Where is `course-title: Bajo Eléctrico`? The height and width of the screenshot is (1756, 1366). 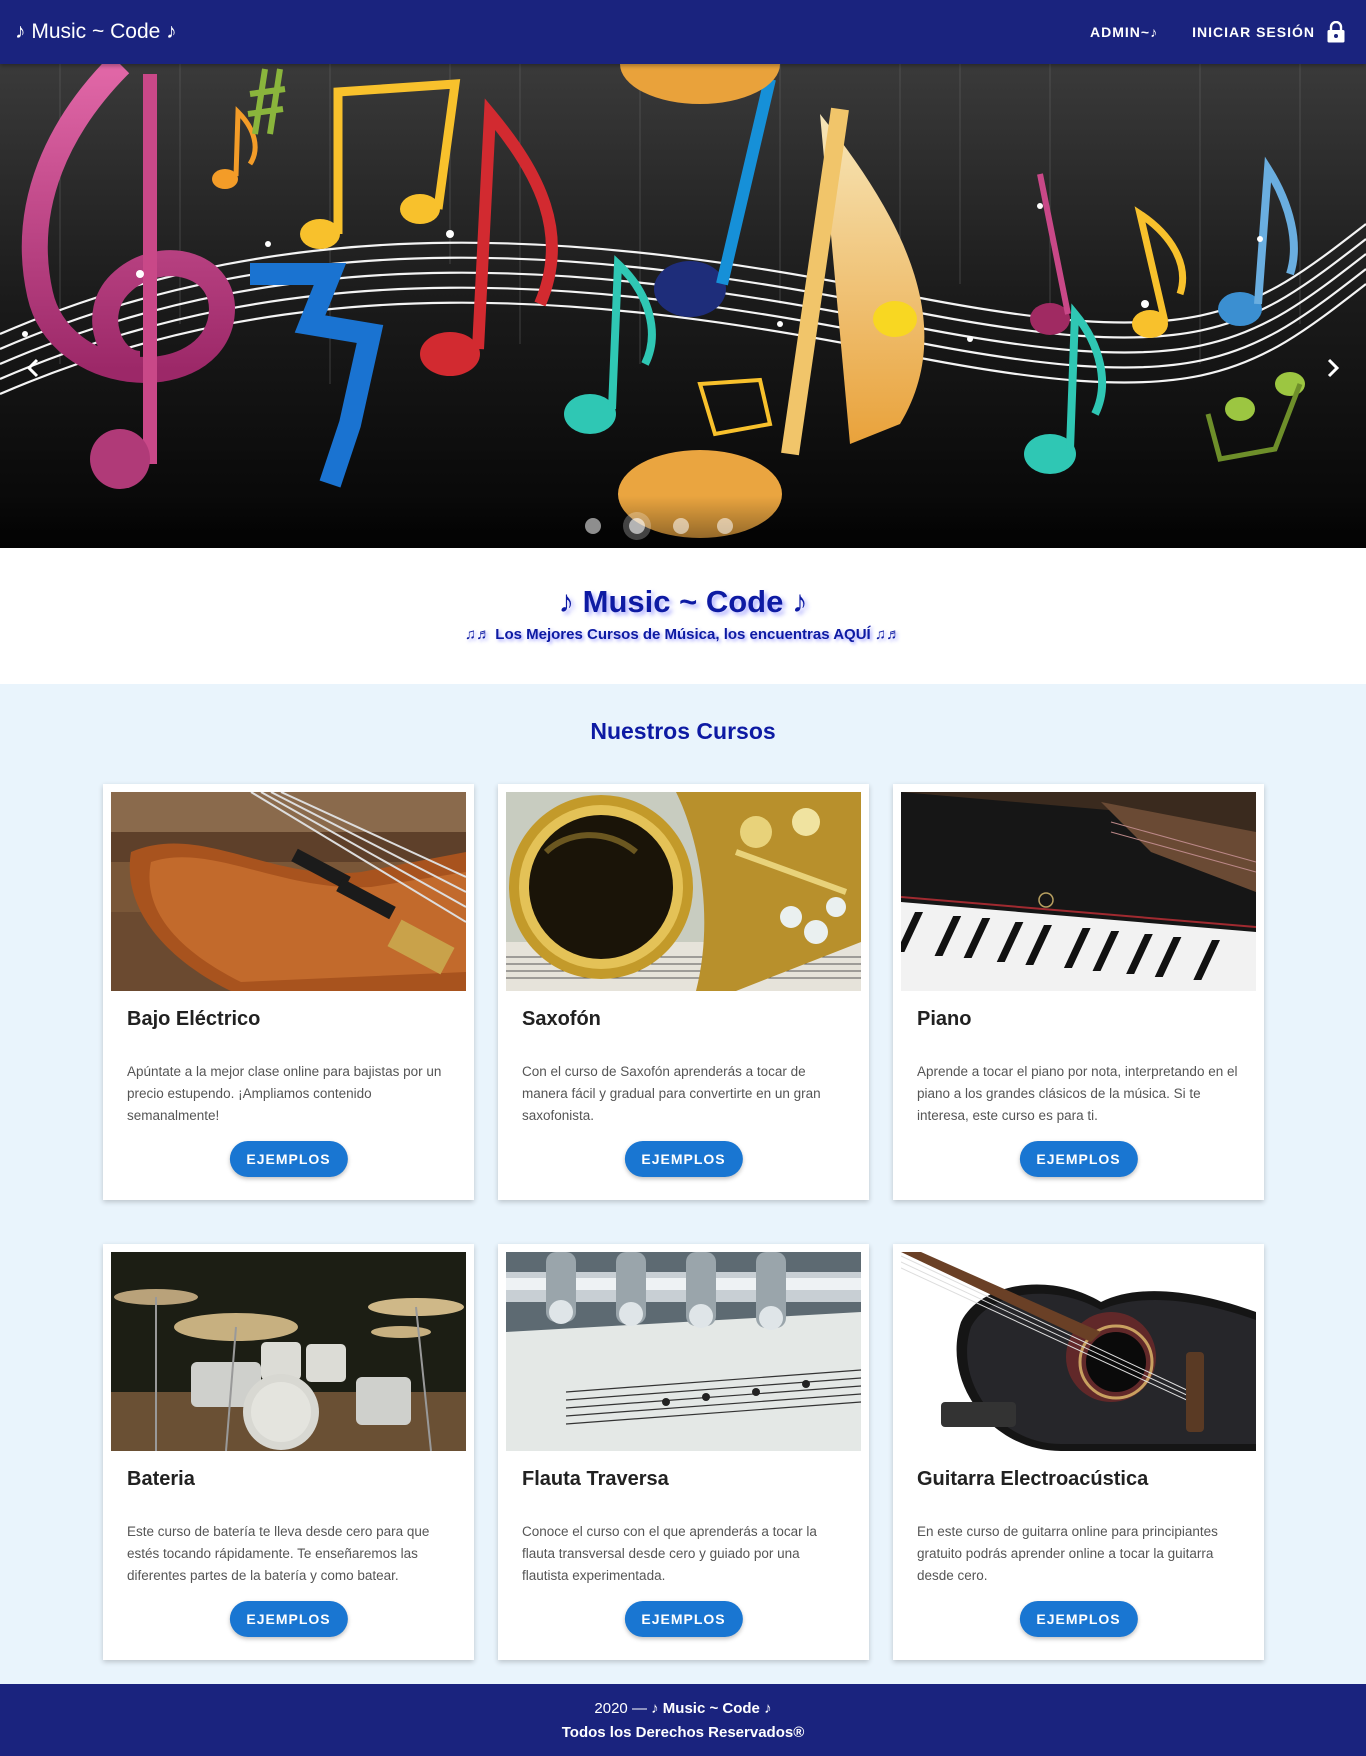
course-title: Bajo Eléctrico is located at coordinates (194, 1019).